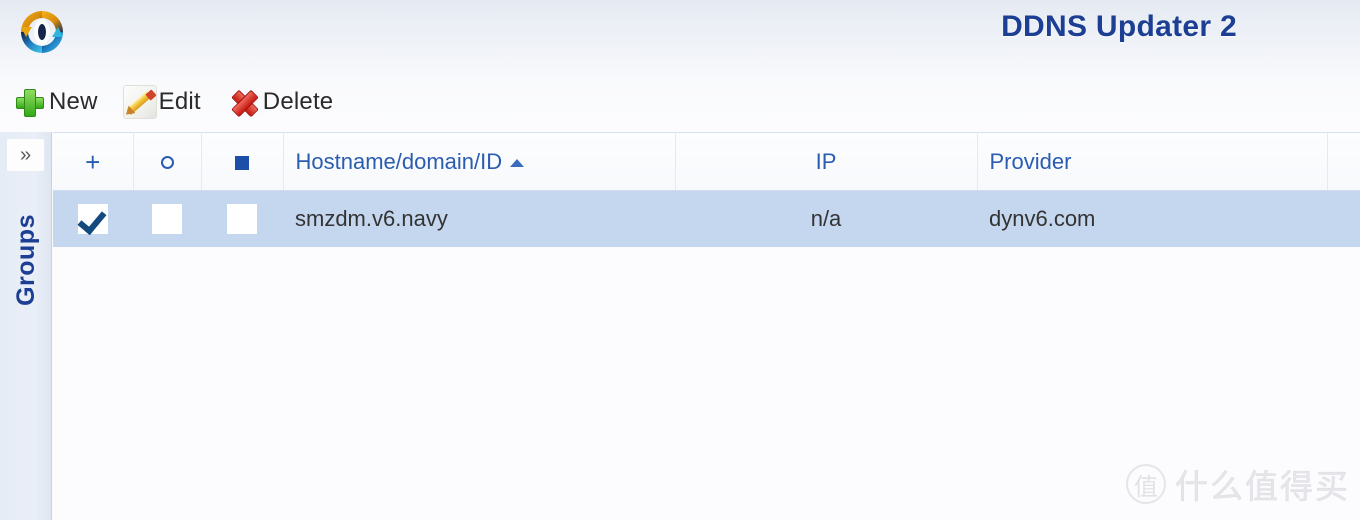 This screenshot has width=1360, height=520. I want to click on groups-sidebar: » Groups, so click(26, 326).